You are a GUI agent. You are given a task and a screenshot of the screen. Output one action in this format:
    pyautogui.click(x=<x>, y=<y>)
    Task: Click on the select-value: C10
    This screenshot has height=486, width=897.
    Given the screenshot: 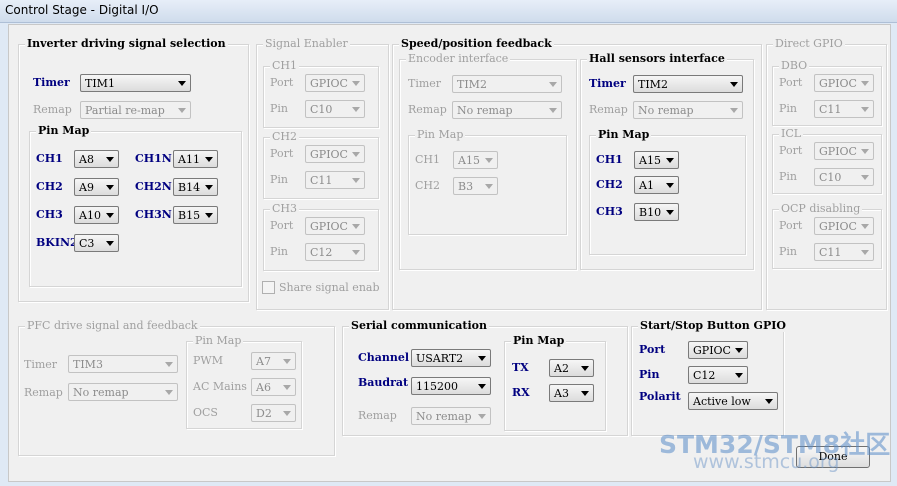 What is the action you would take?
    pyautogui.click(x=321, y=109)
    